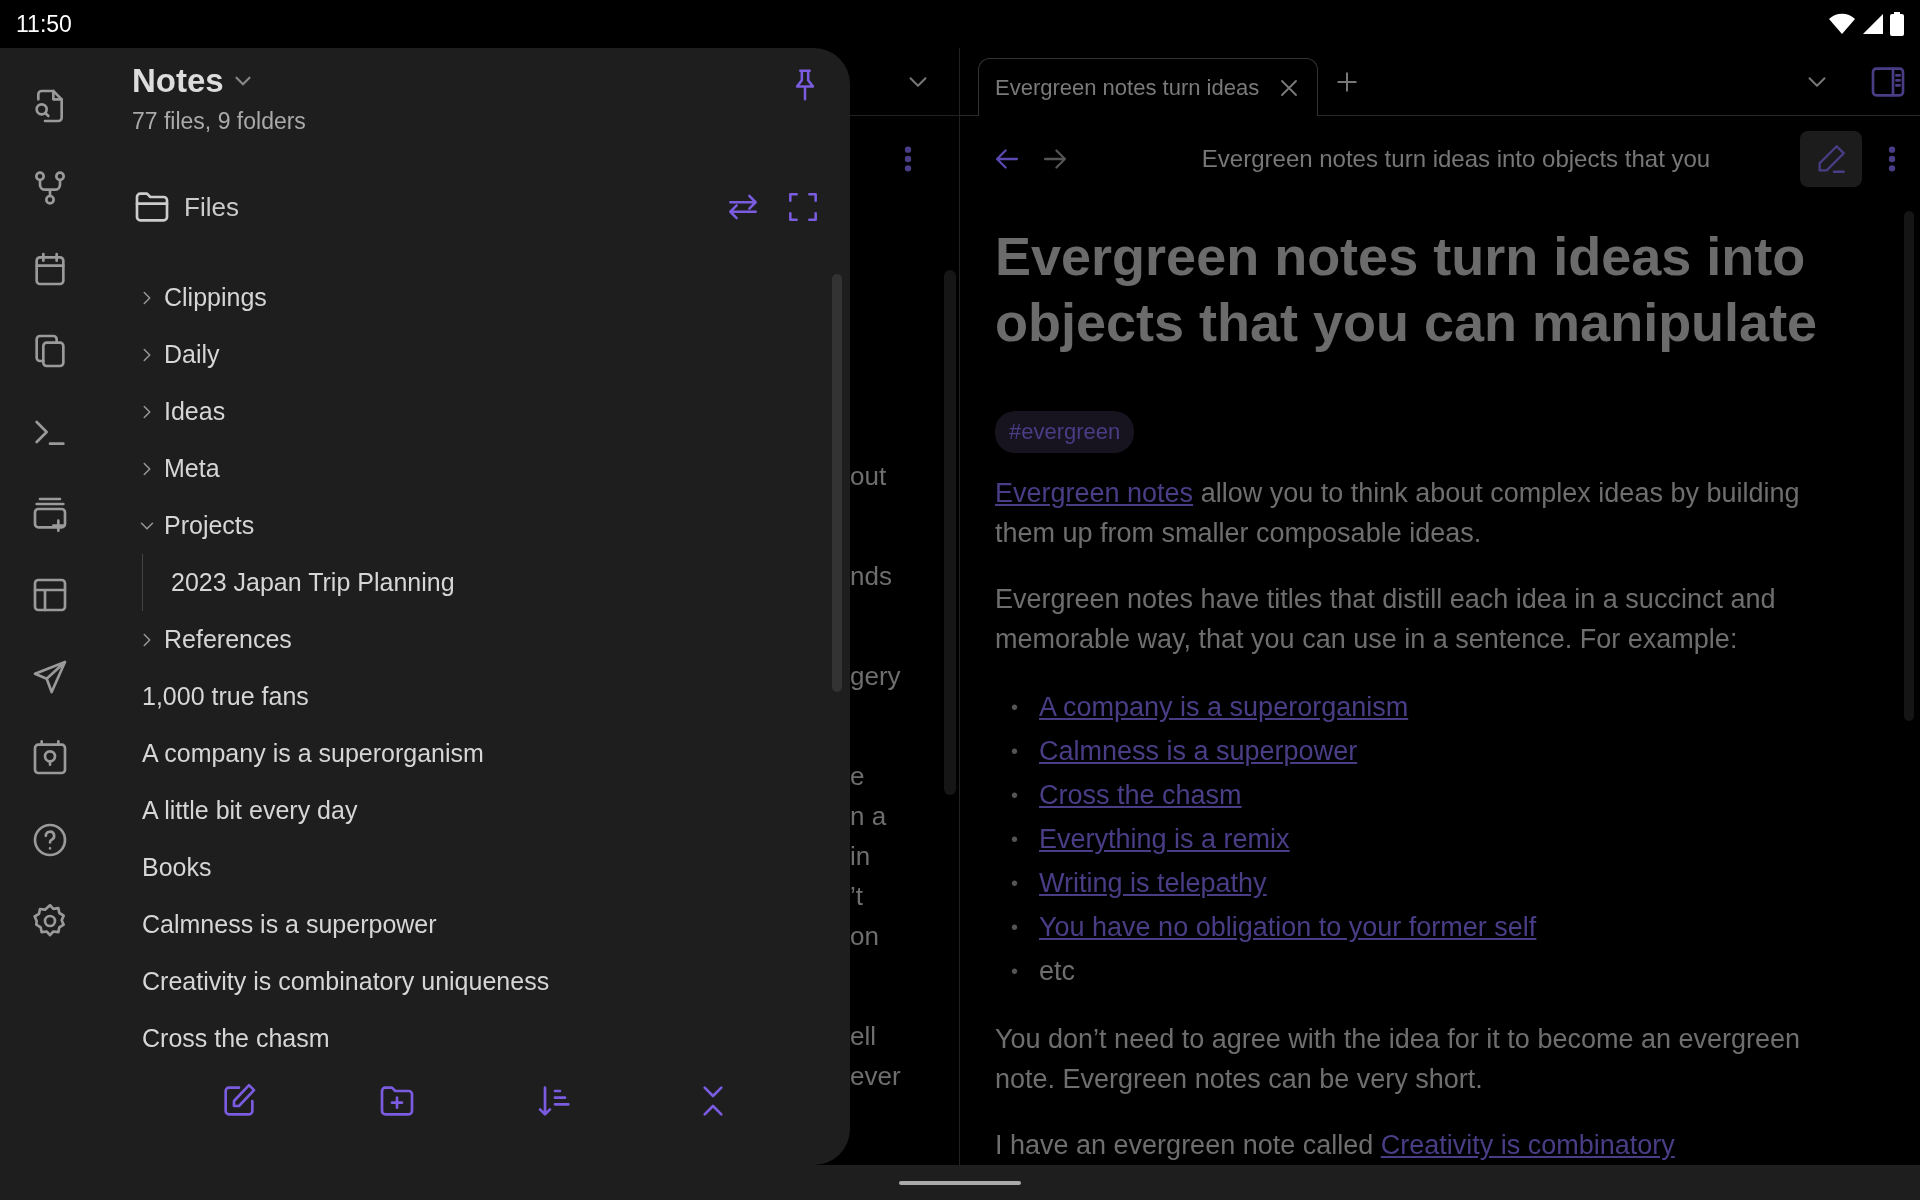 The image size is (1920, 1200). Describe the element at coordinates (1398, 513) in the screenshot. I see `paragraph: Evergreen notes allow you to think about complex ideas by building them up from smaller composable ideas.` at that location.